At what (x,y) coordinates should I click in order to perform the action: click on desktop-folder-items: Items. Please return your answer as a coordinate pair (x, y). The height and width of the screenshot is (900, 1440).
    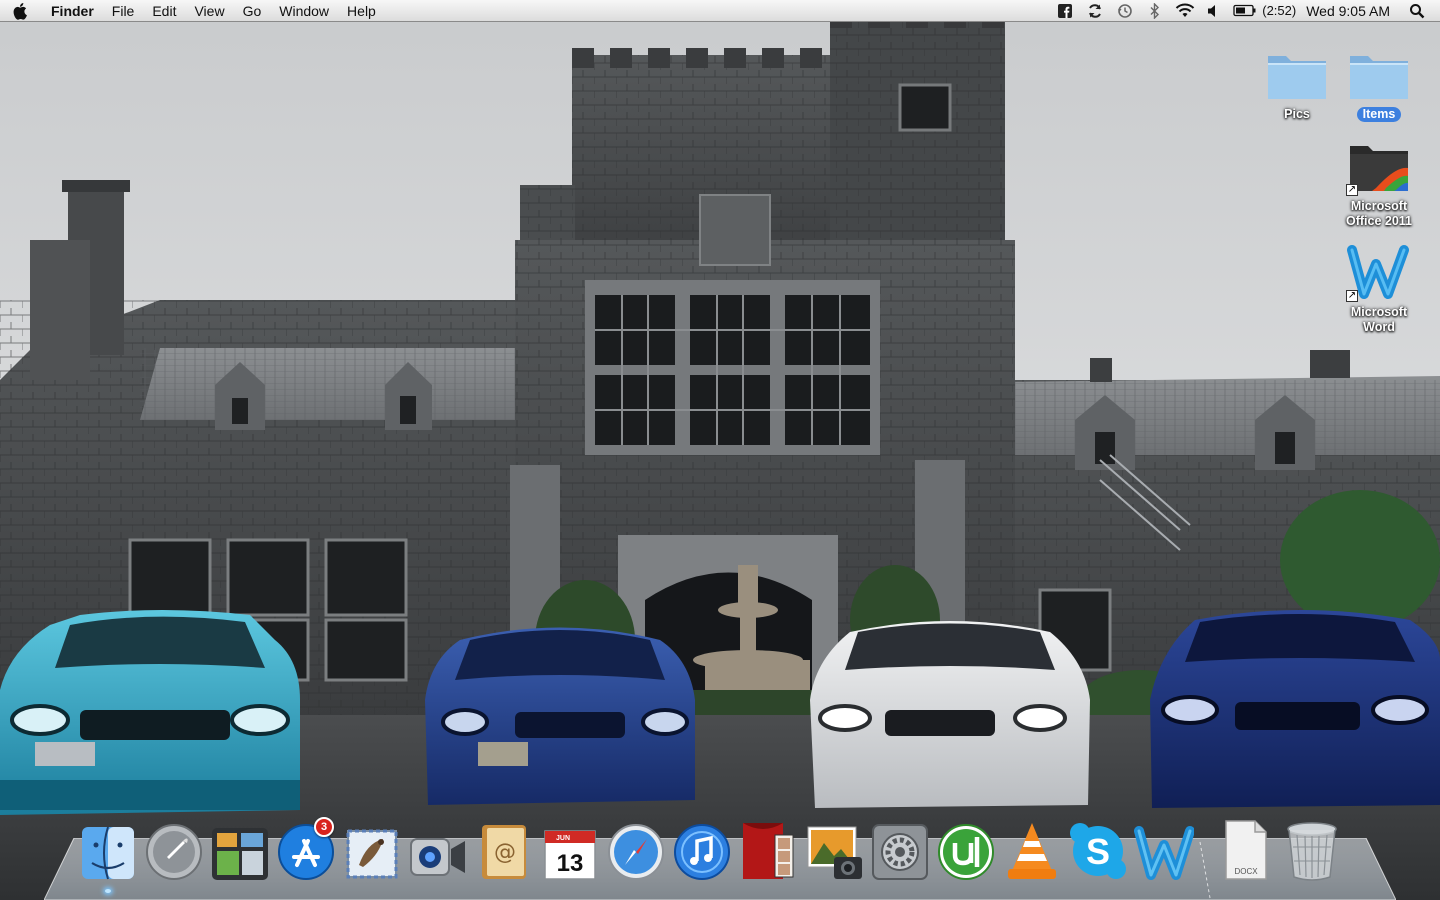
    Looking at the image, I should click on (1379, 83).